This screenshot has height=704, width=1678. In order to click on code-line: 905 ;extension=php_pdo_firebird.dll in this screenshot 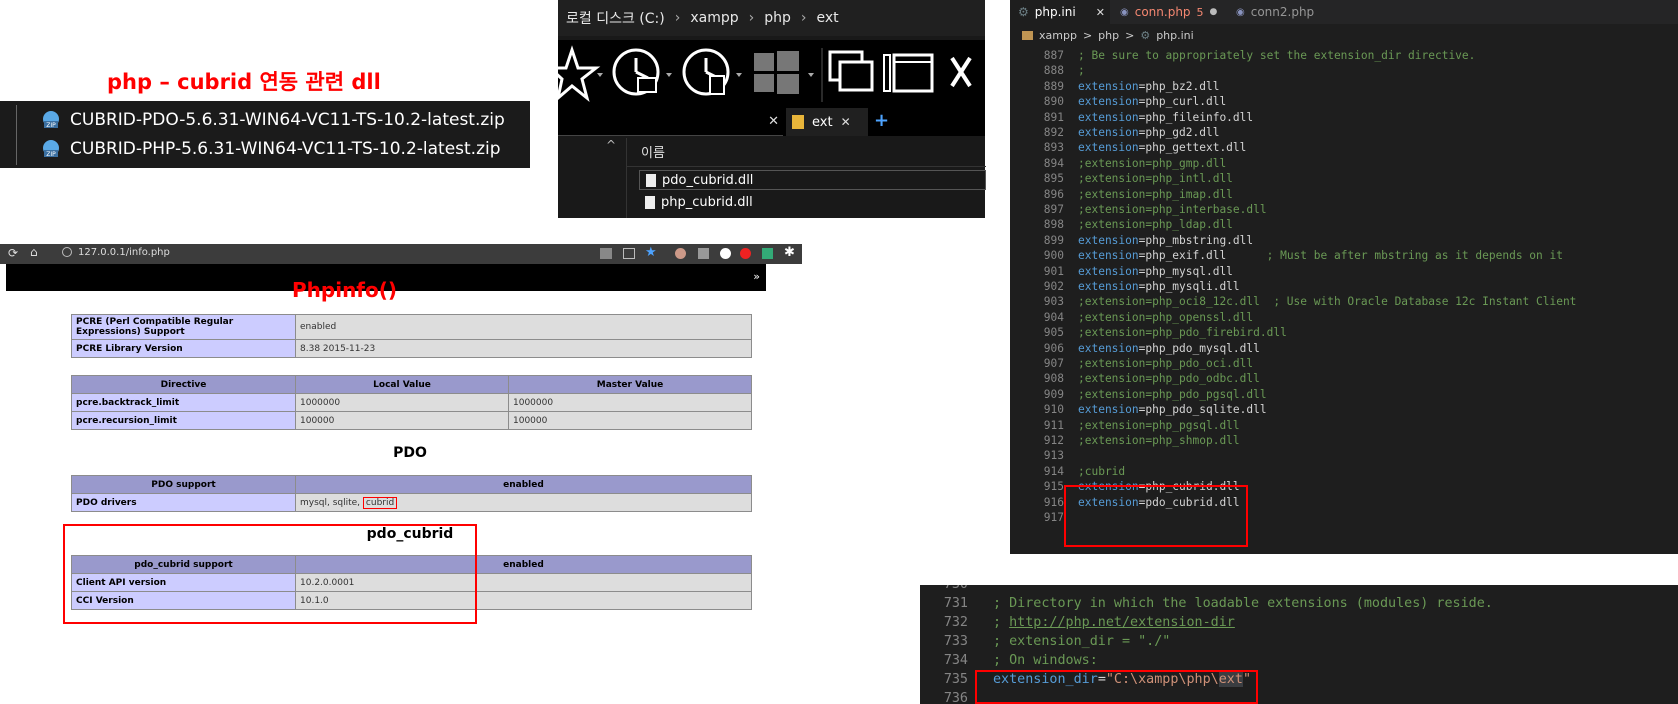, I will do `click(1344, 333)`.